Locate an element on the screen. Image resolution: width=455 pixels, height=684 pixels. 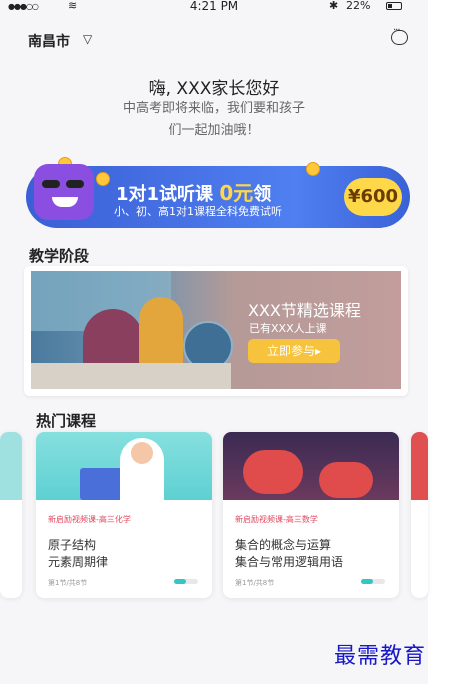
watermark-text: 最需教育 is located at coordinates (380, 656).